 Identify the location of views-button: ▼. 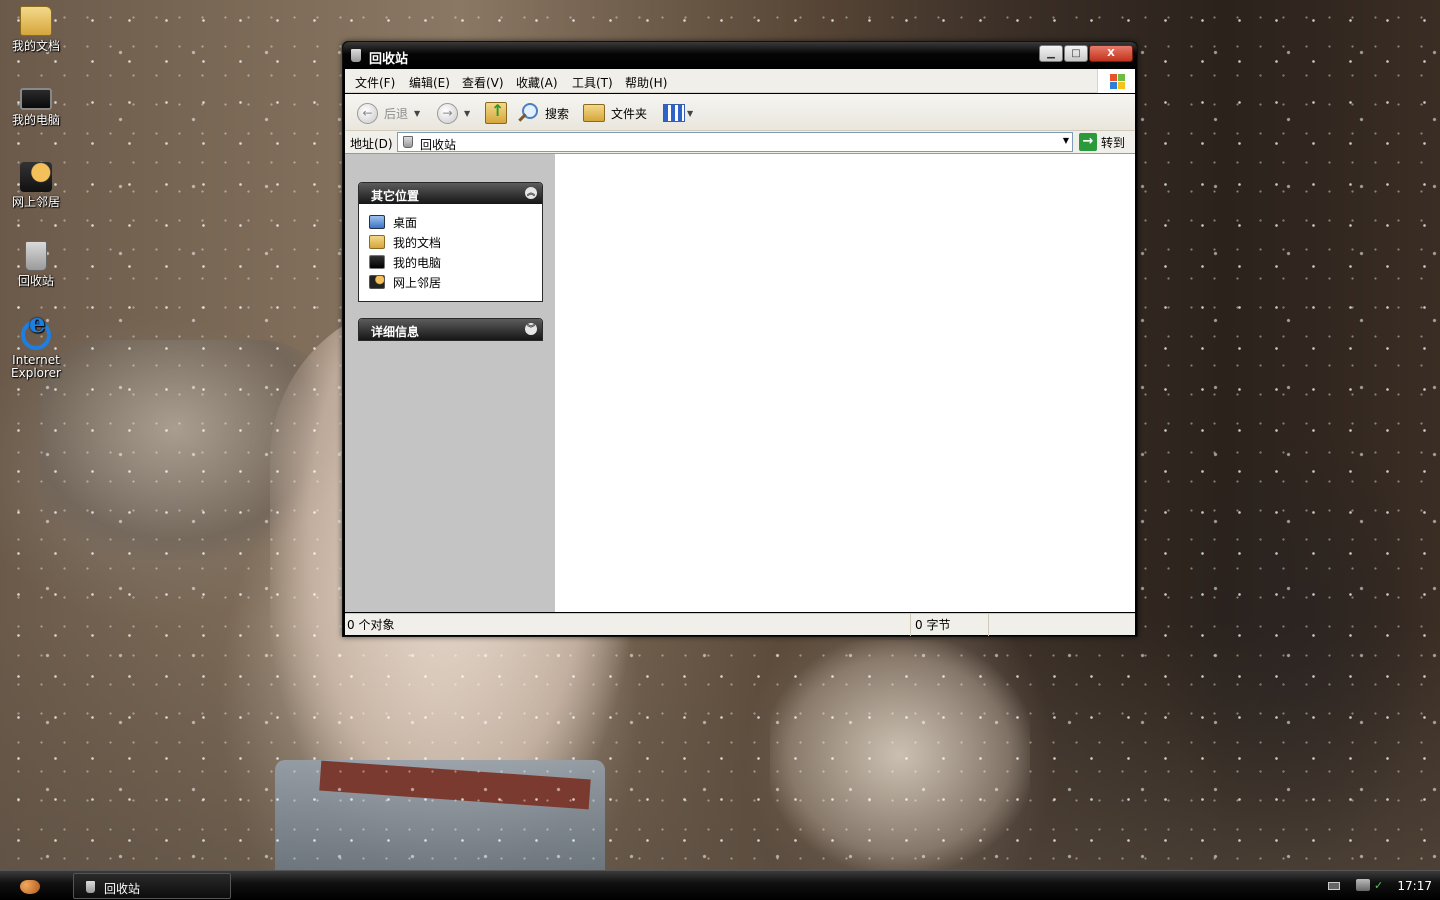
(678, 113).